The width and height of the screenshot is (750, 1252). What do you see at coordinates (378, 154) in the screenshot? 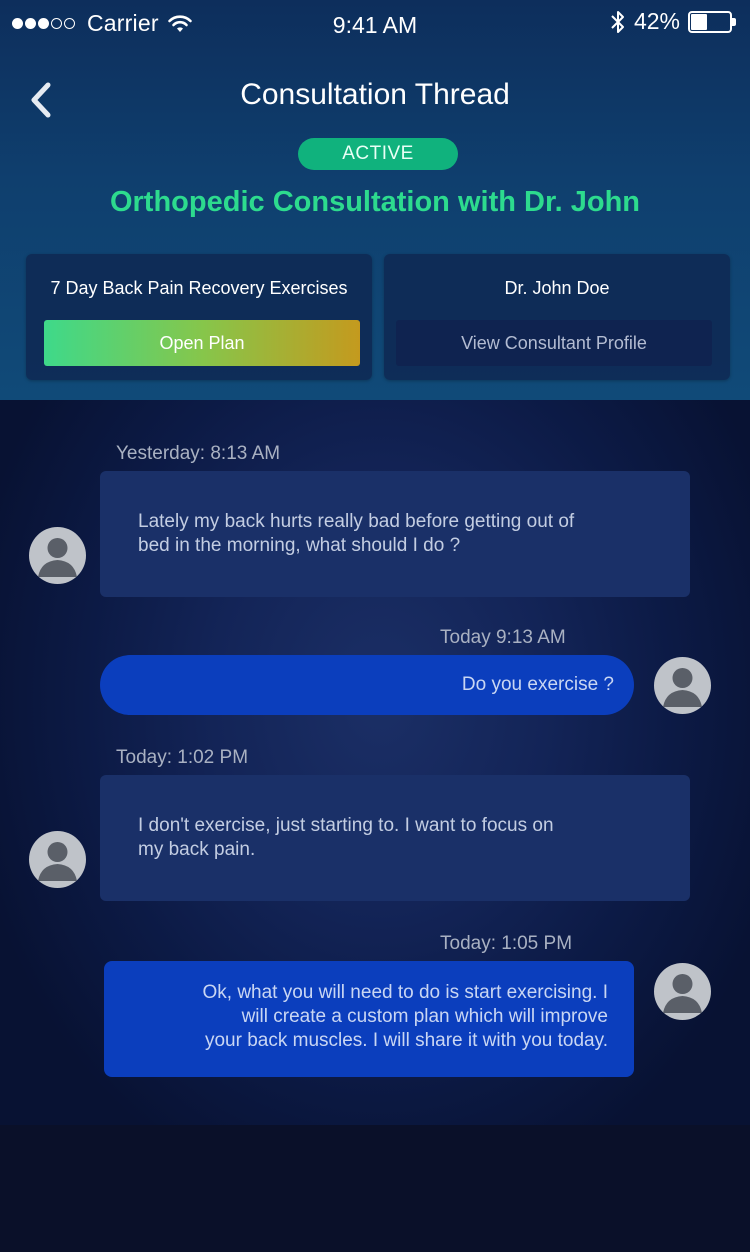
I see `status-badge: ACTIVE` at bounding box center [378, 154].